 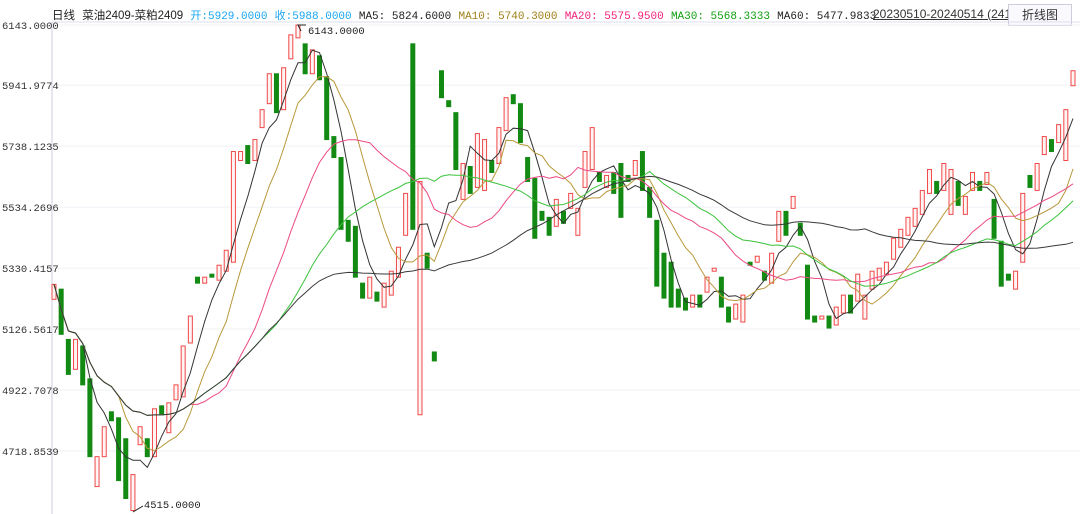 I want to click on y-tick-label: 5738.1235, so click(x=30, y=148).